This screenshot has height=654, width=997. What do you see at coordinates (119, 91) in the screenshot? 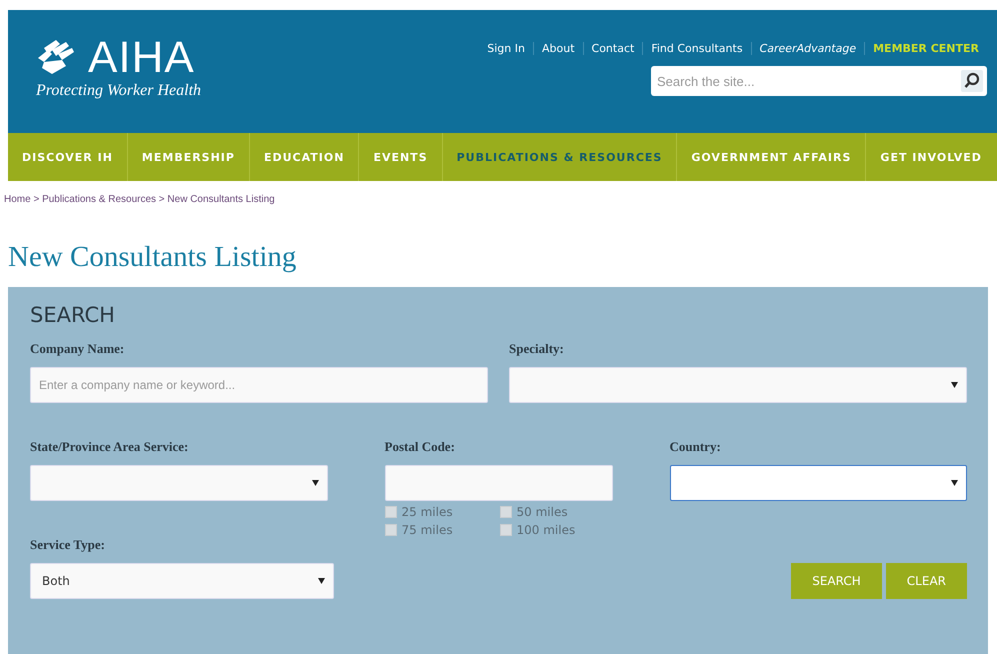
I see `tagline: Protecting Worker Health` at bounding box center [119, 91].